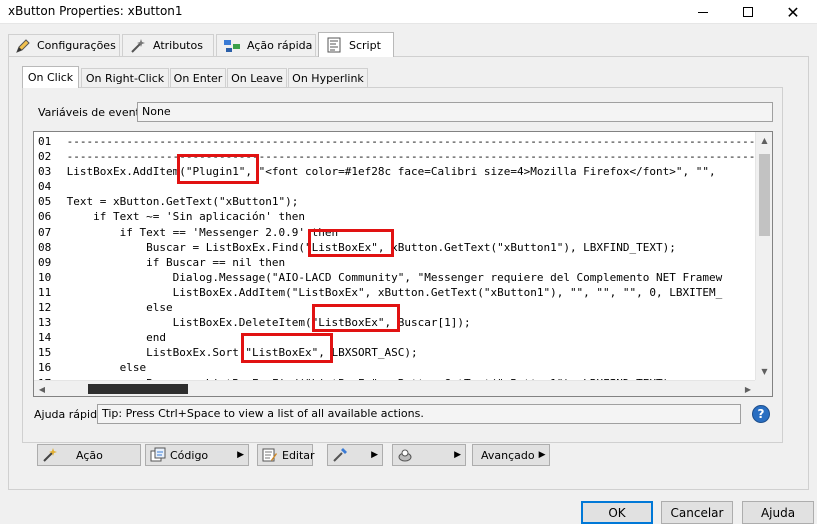 The width and height of the screenshot is (817, 524). Describe the element at coordinates (408, 12) in the screenshot. I see `title-bar: xButton Properties: xButton1 ✕` at that location.